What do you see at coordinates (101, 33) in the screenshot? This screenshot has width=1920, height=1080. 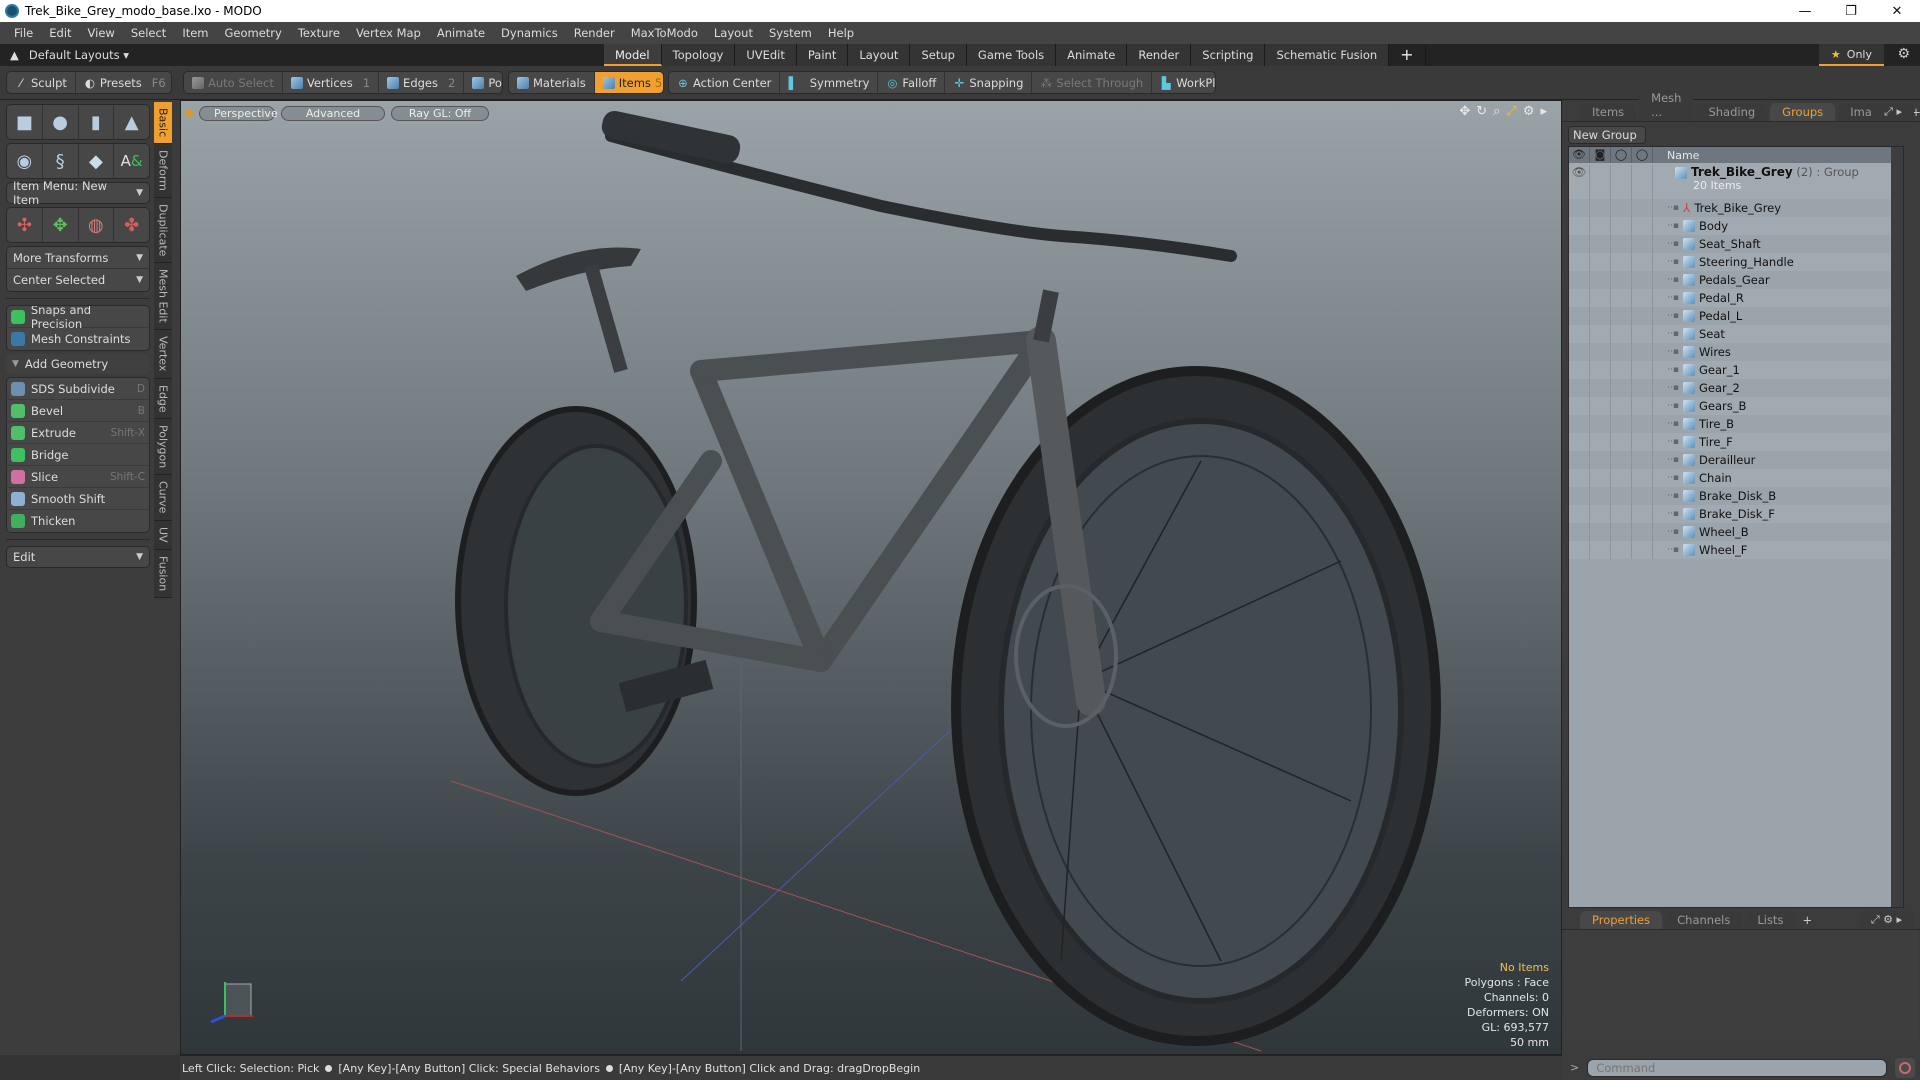 I see `menu-view: View` at bounding box center [101, 33].